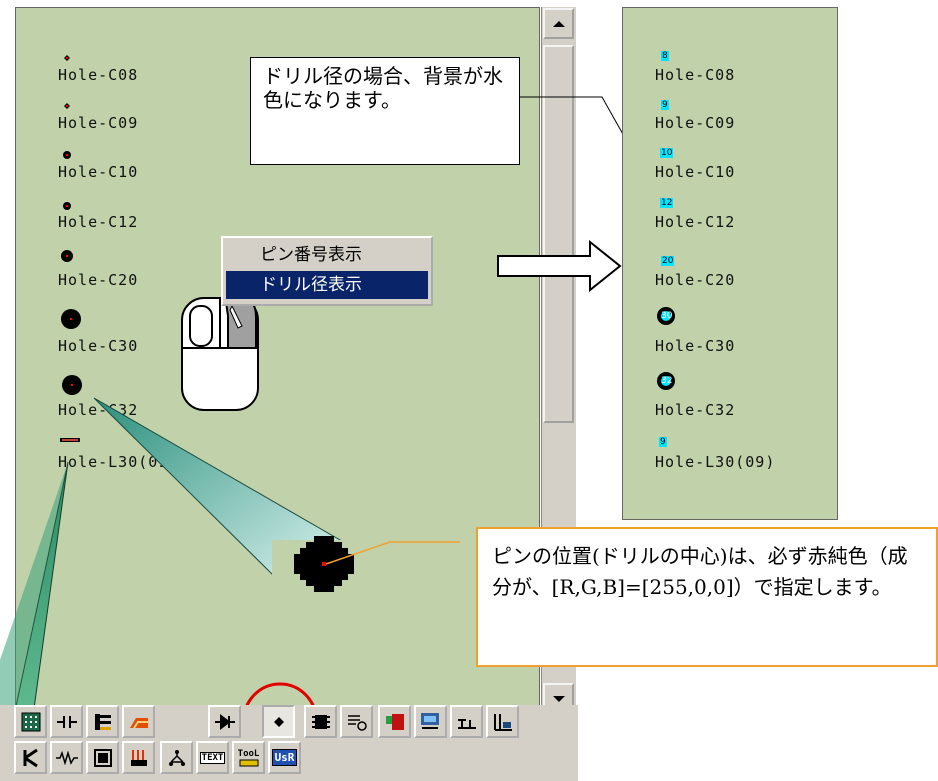  I want to click on pin-header-icon, so click(502, 722).